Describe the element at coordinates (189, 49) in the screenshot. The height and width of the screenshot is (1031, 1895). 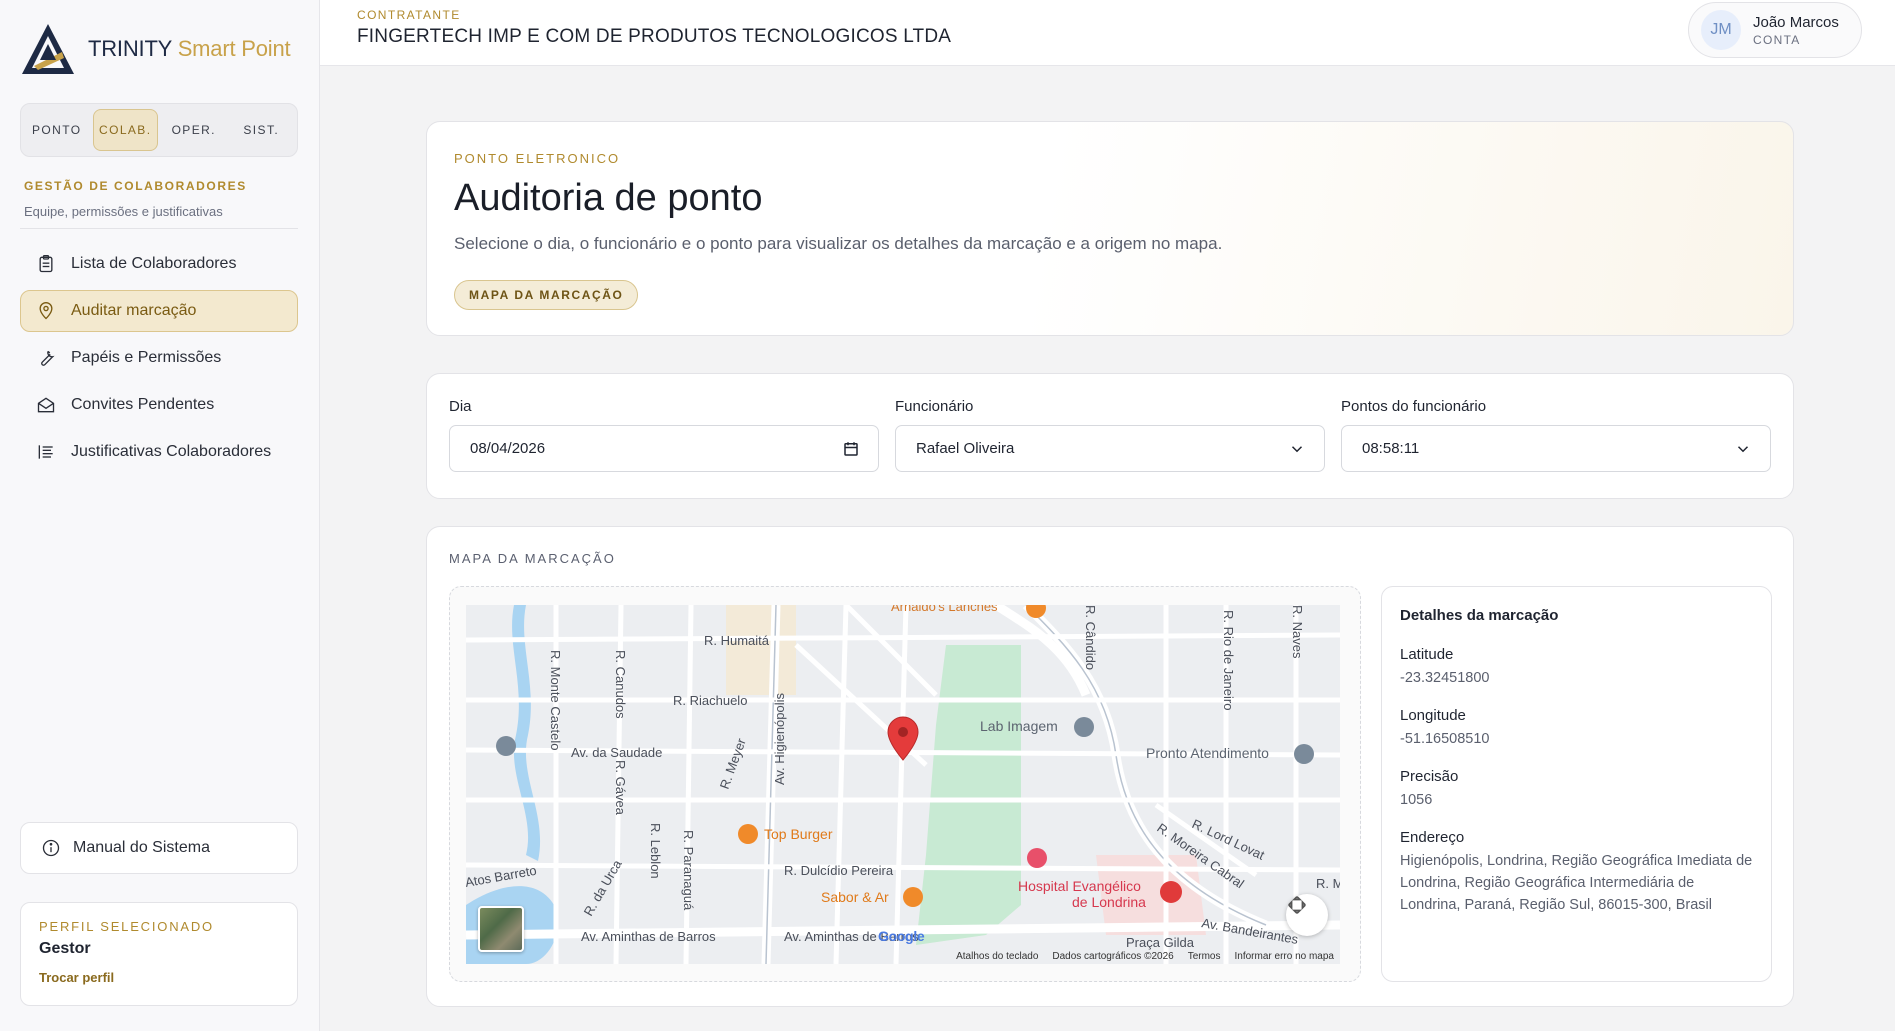
I see `brand-name: TRINITY Smart Point` at that location.